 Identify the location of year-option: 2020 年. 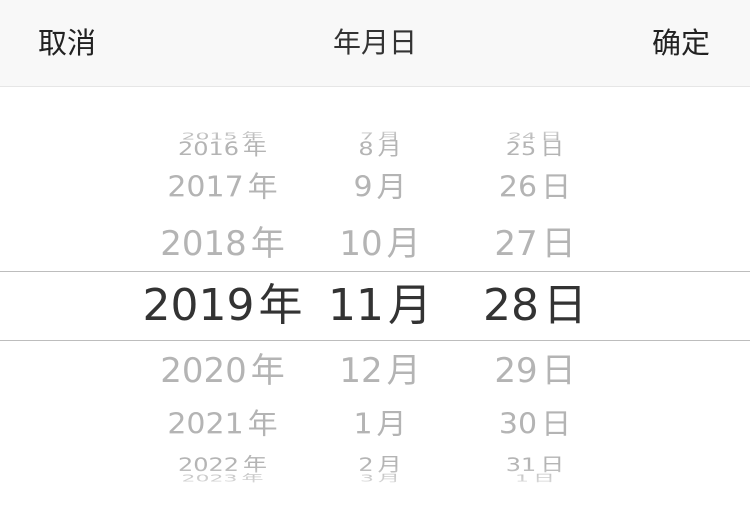
(222, 371).